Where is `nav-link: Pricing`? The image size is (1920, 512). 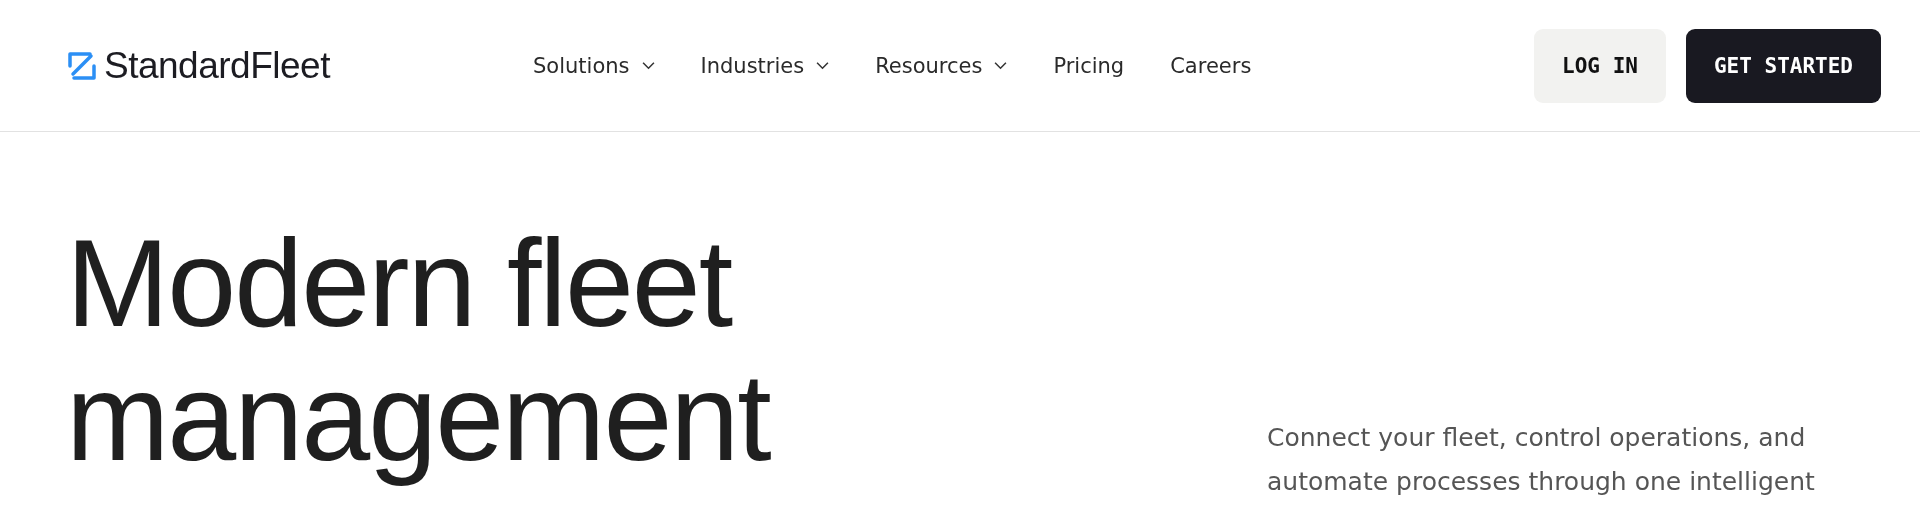
nav-link: Pricing is located at coordinates (1089, 65).